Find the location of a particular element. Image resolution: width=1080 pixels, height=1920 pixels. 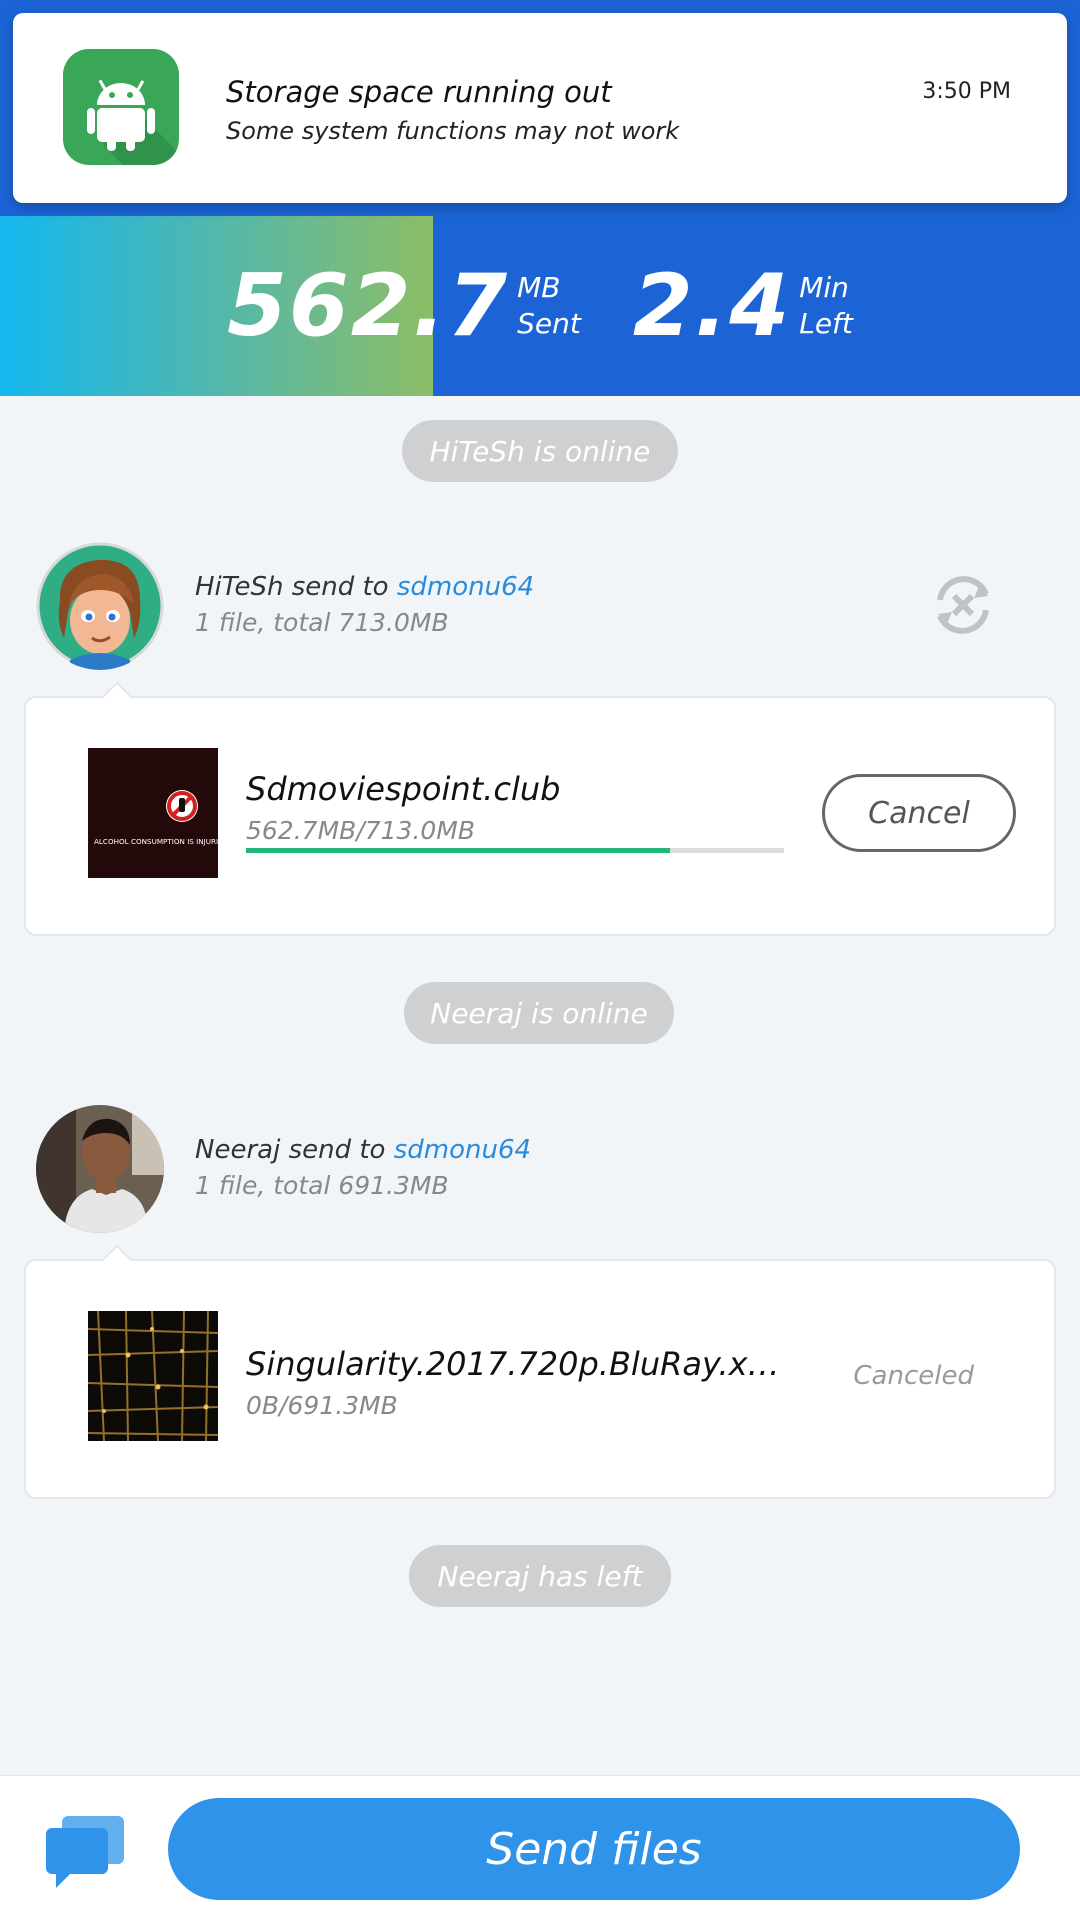

send-files-button: Send files is located at coordinates (594, 1849).